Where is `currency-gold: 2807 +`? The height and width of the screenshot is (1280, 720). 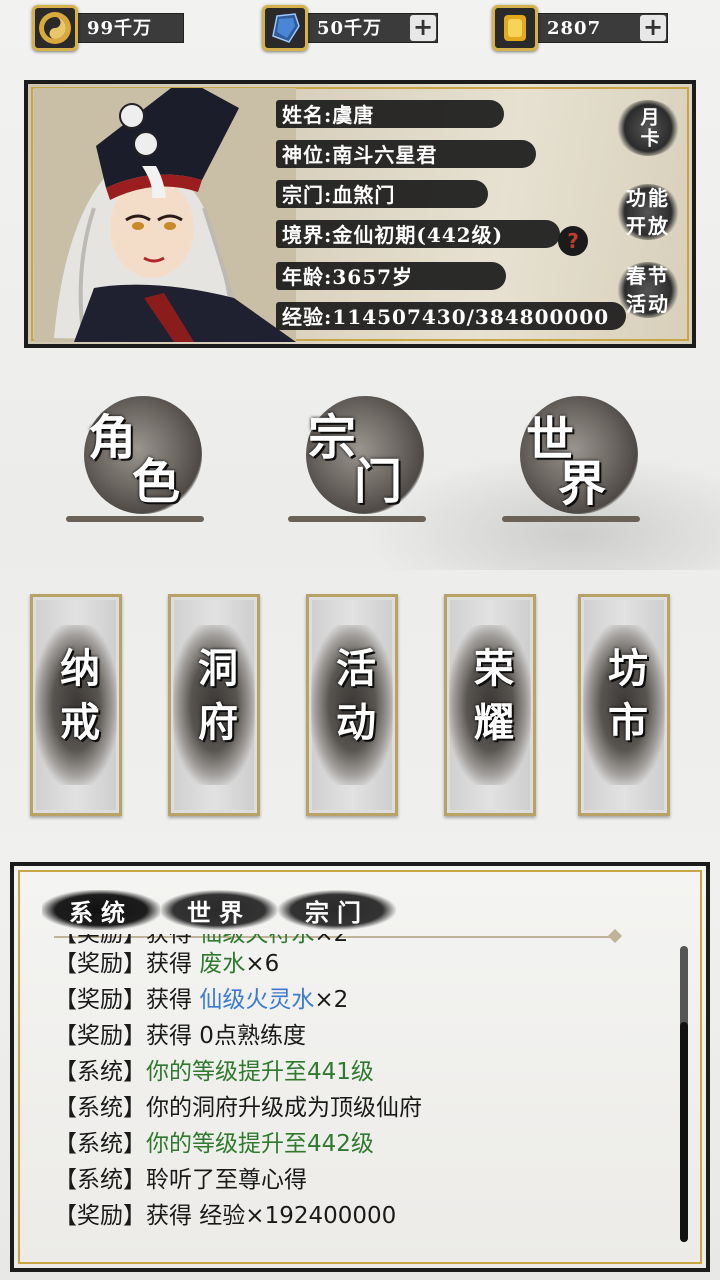 currency-gold: 2807 + is located at coordinates (580, 28).